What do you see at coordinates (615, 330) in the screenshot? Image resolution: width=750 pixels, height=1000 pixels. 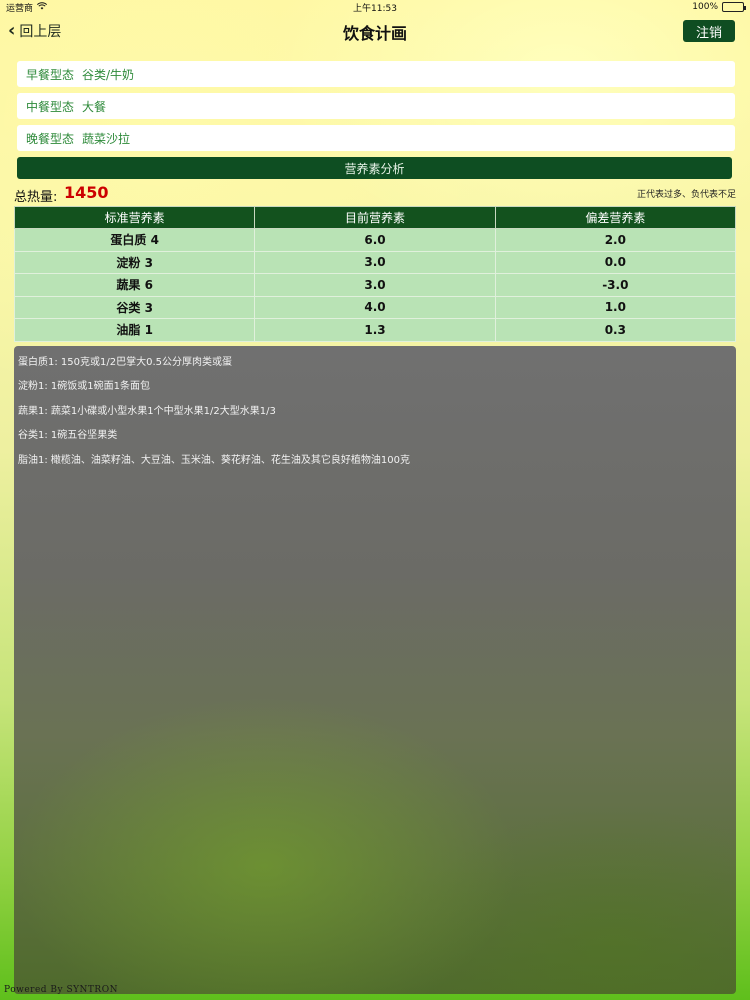 I see `table-cell: 0.3` at bounding box center [615, 330].